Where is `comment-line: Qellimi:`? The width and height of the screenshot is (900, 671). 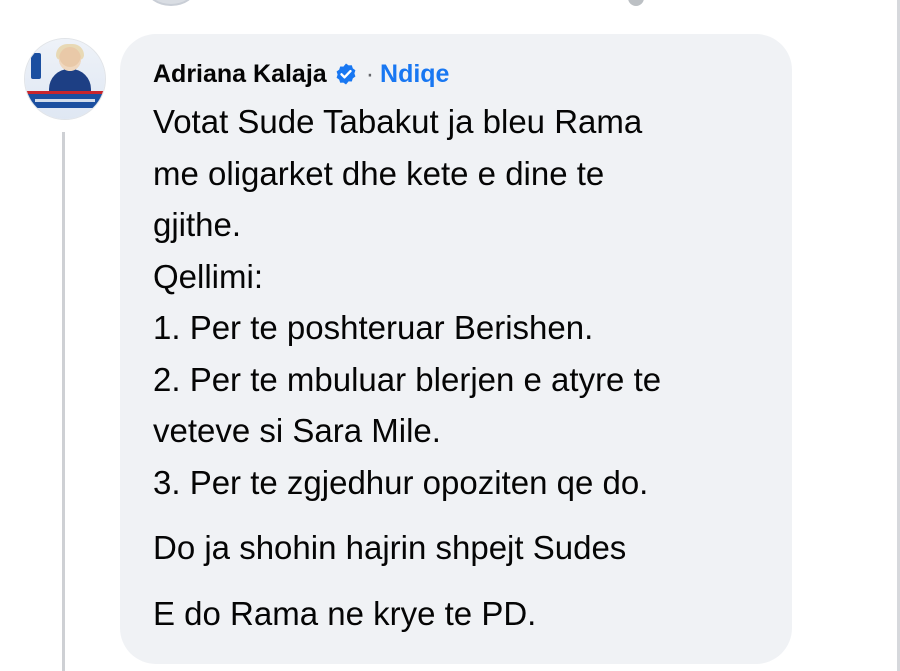
comment-line: Qellimi: is located at coordinates (208, 276).